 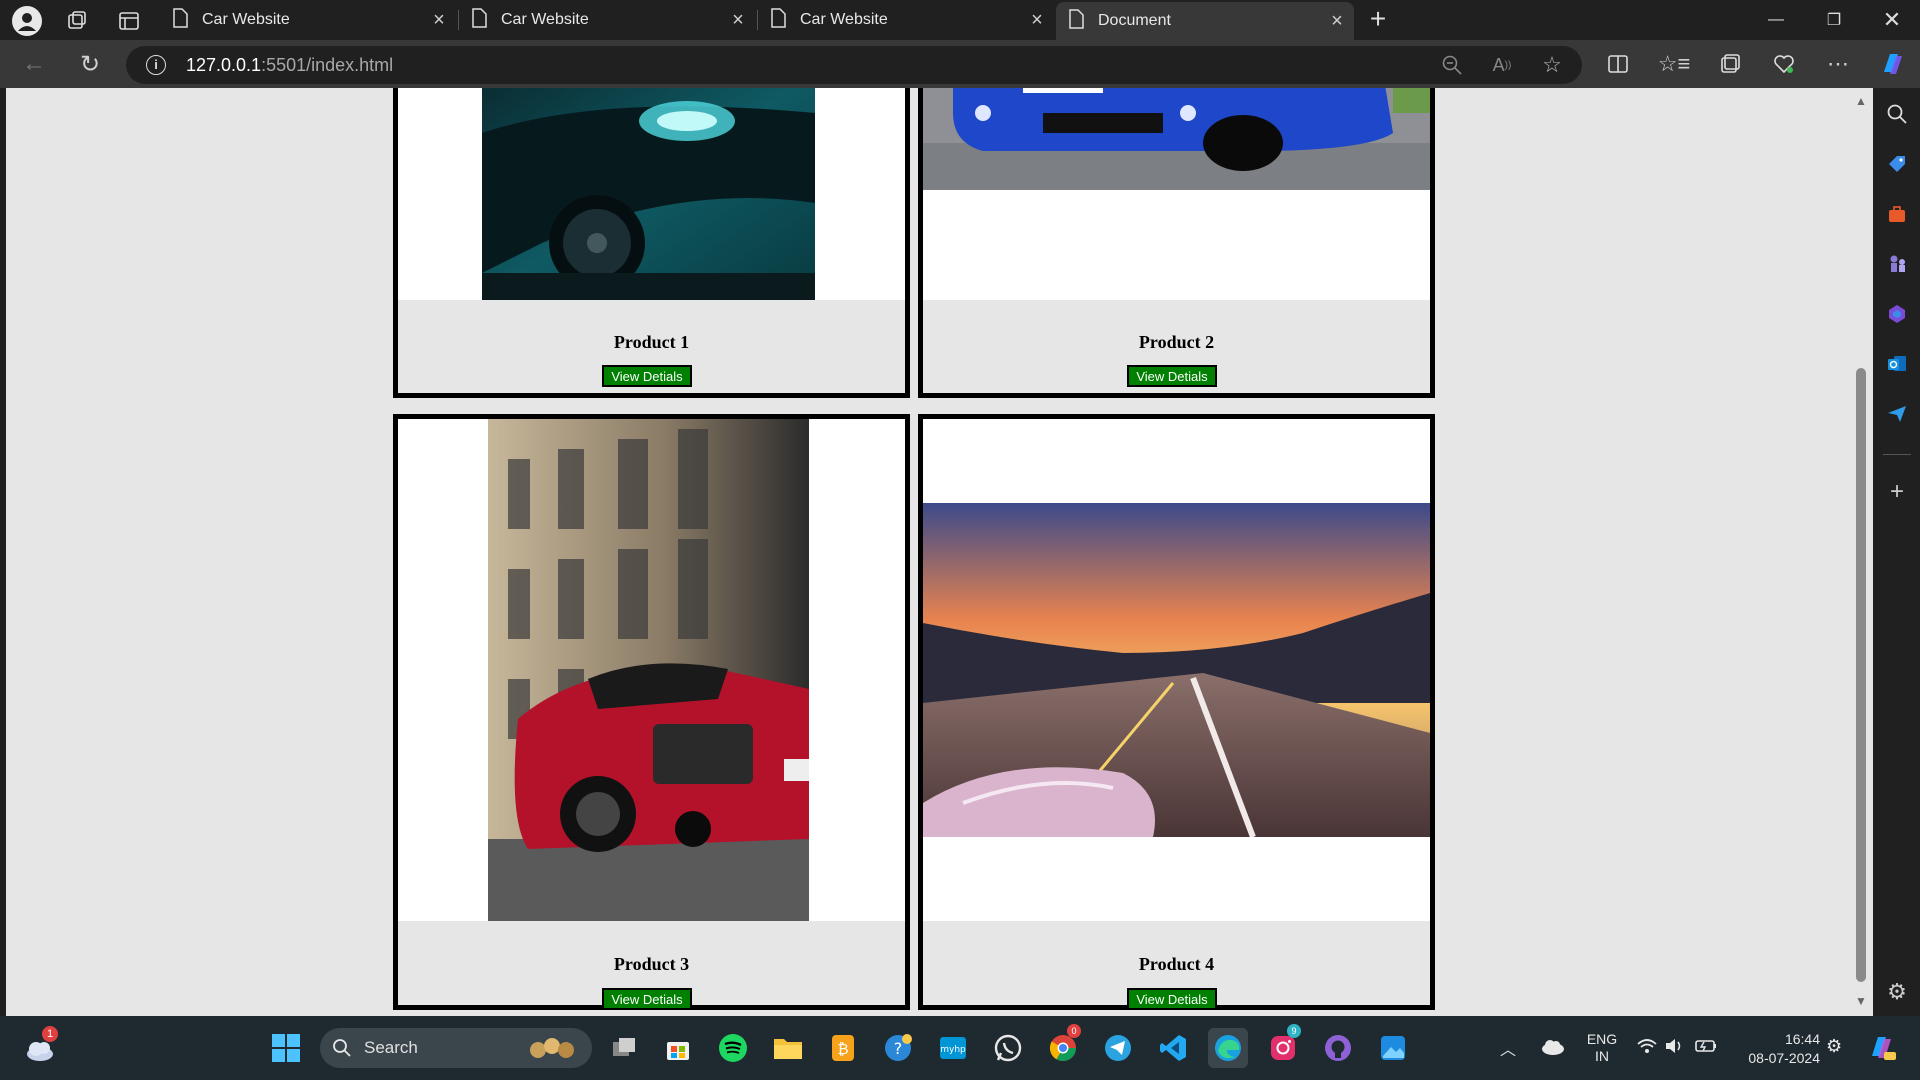 I want to click on sidebar-search-icon, so click(x=1897, y=114).